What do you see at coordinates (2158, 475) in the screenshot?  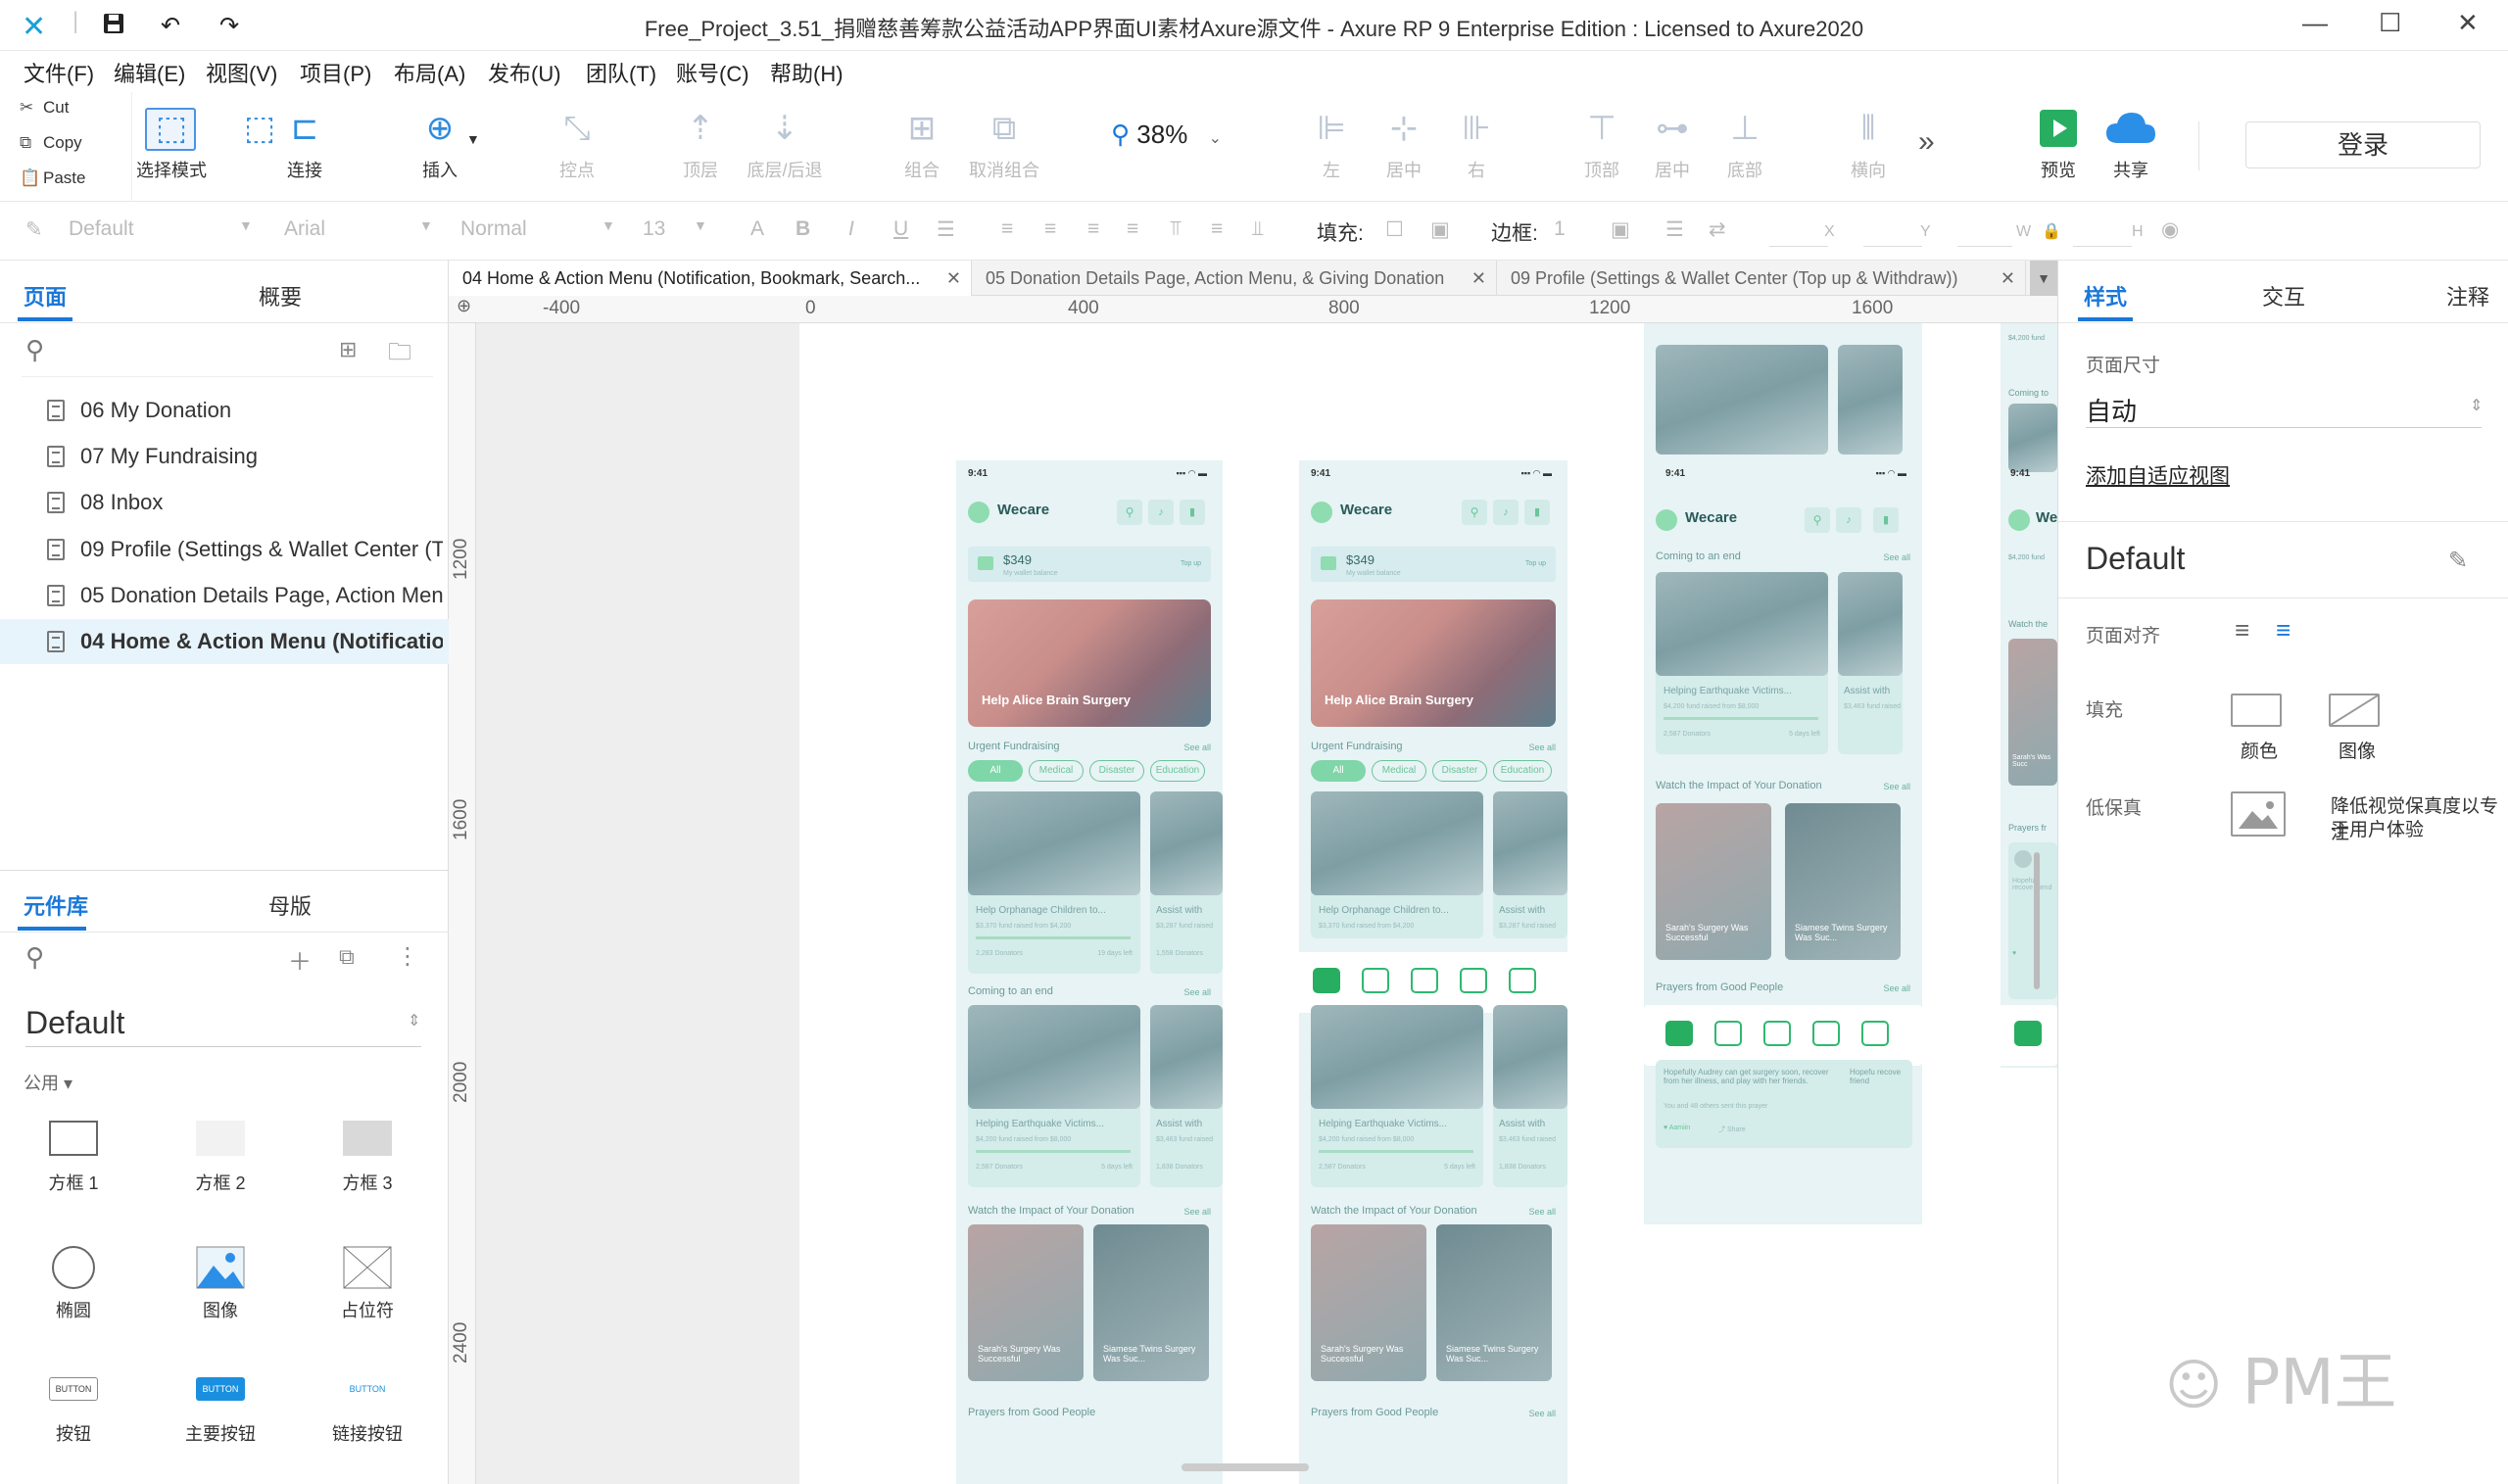 I see `add-adaptive-view-link: 添加自适应视图` at bounding box center [2158, 475].